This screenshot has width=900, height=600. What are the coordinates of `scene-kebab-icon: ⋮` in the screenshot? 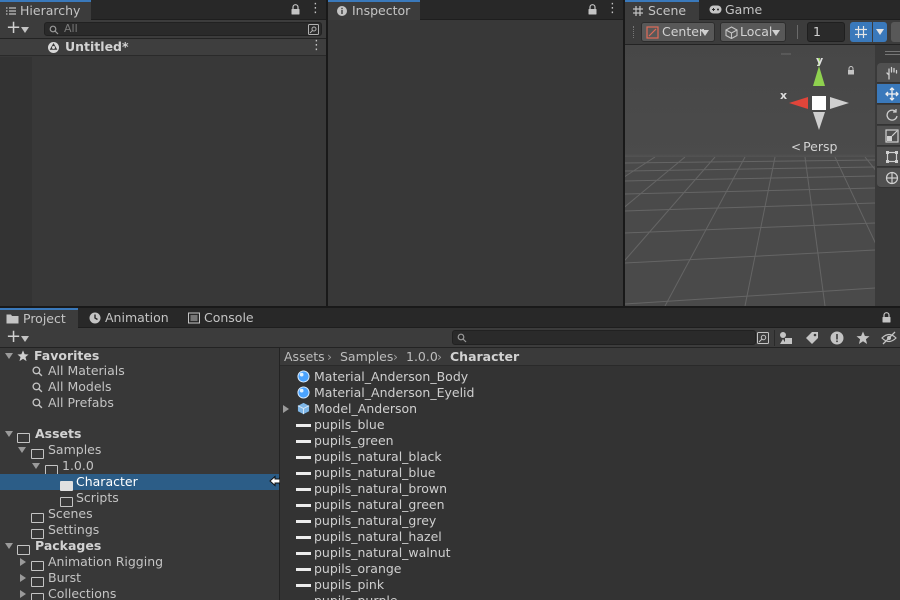 It's located at (316, 46).